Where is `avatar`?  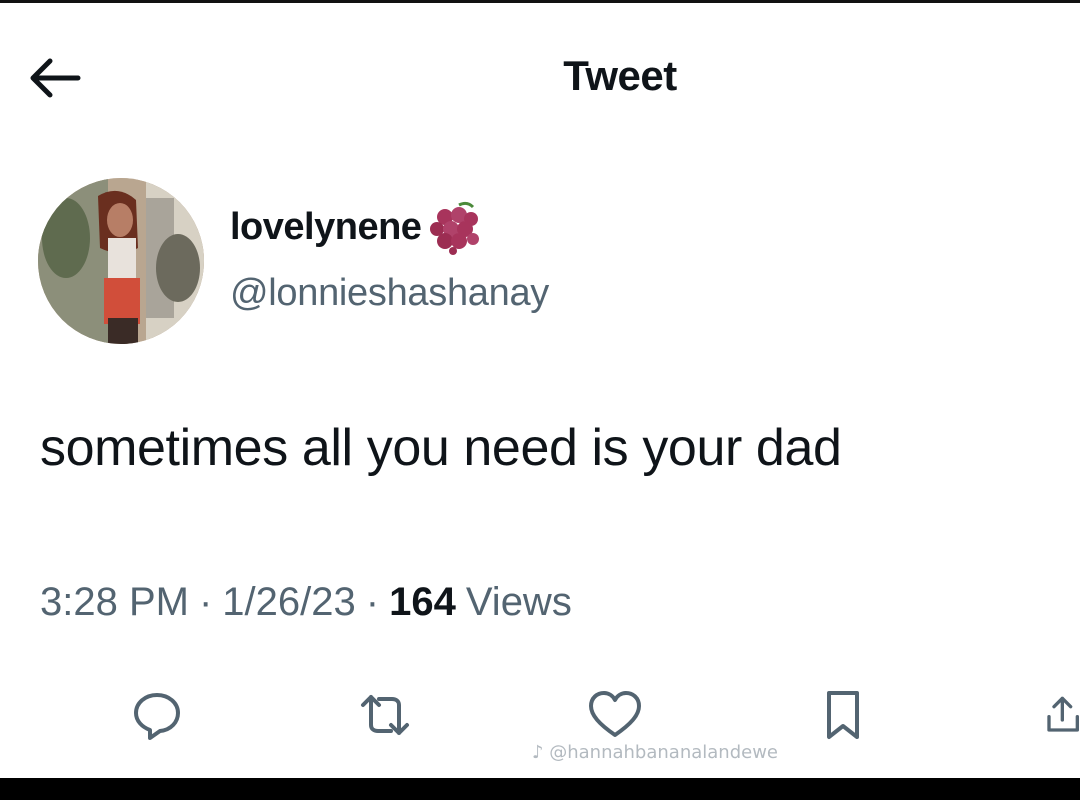 avatar is located at coordinates (121, 261).